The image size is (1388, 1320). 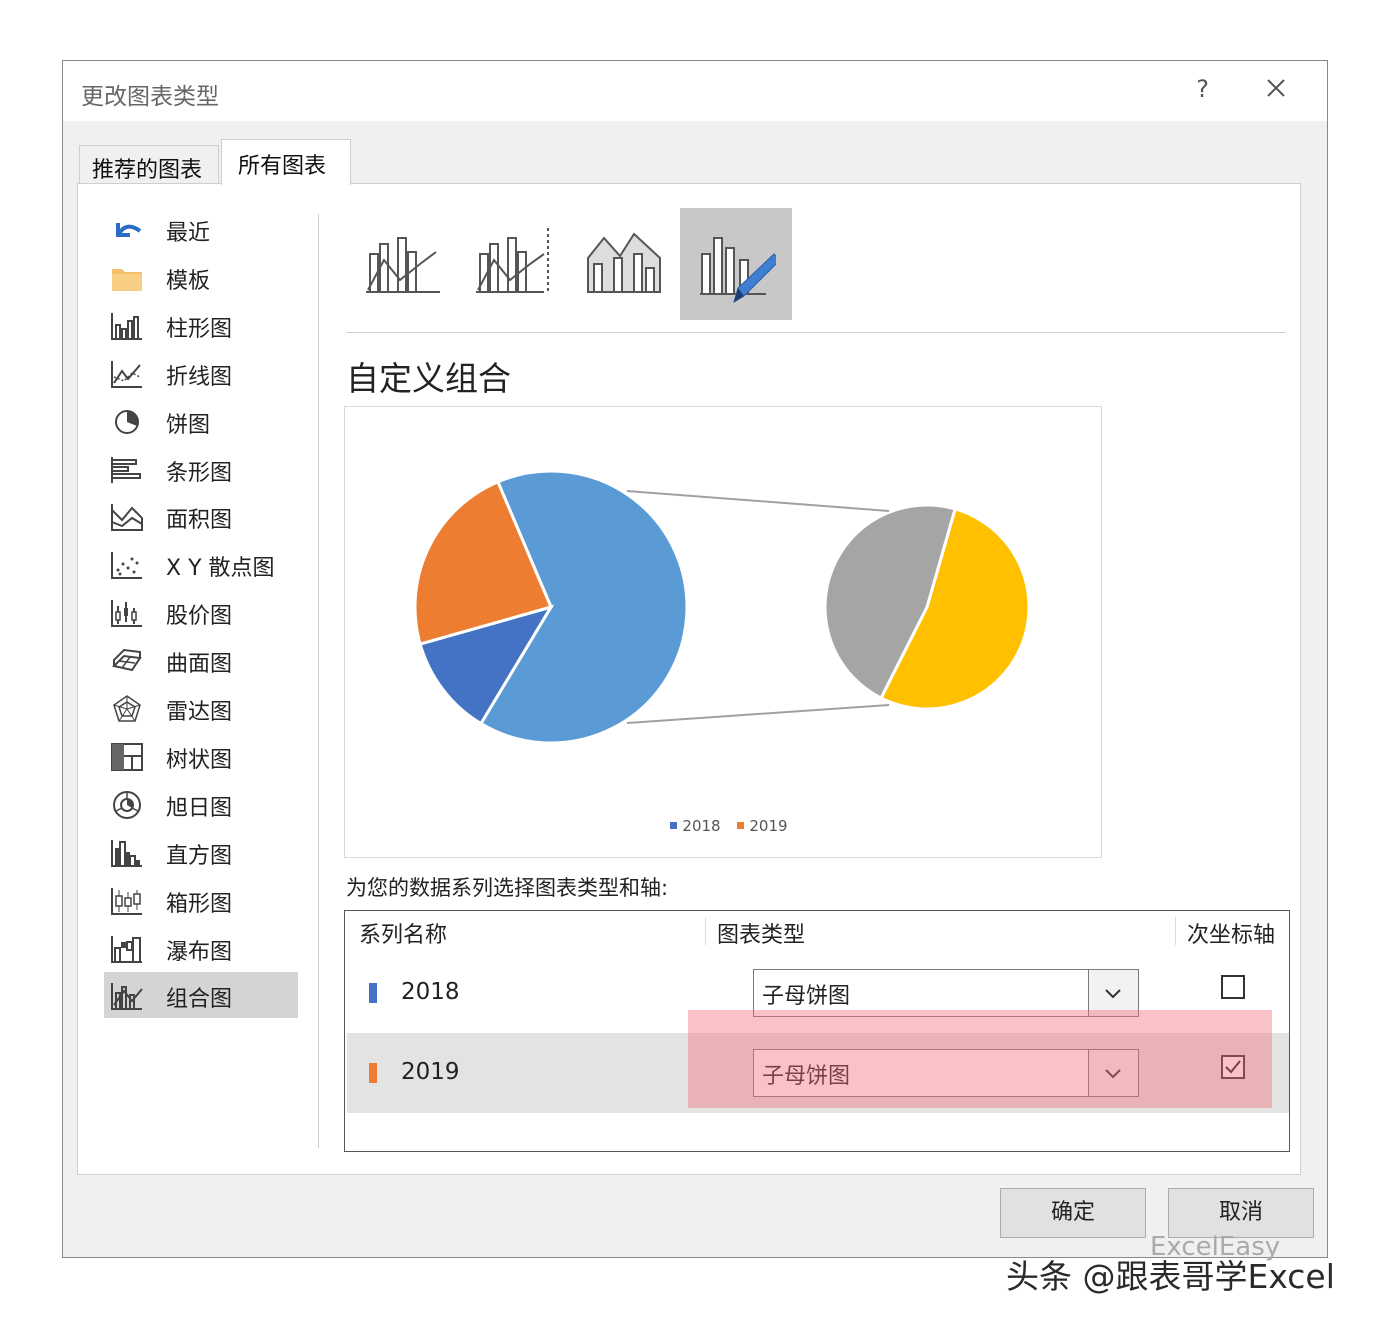 What do you see at coordinates (1241, 1213) in the screenshot?
I see `cancel-button: 取消` at bounding box center [1241, 1213].